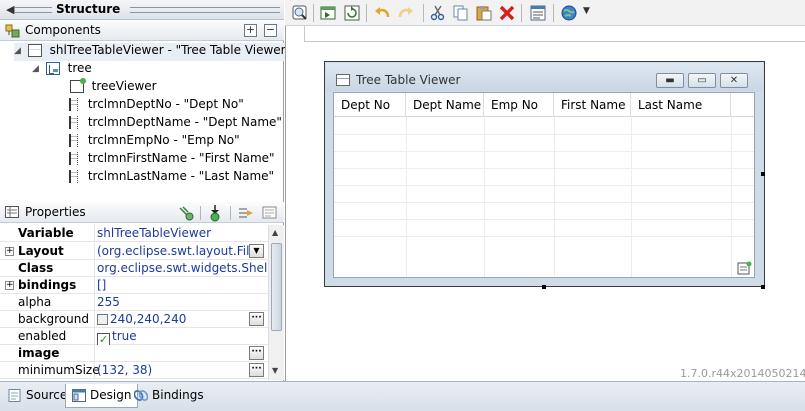 Image resolution: width=805 pixels, height=411 pixels. What do you see at coordinates (172, 336) in the screenshot?
I see `property-value: ✓ true` at bounding box center [172, 336].